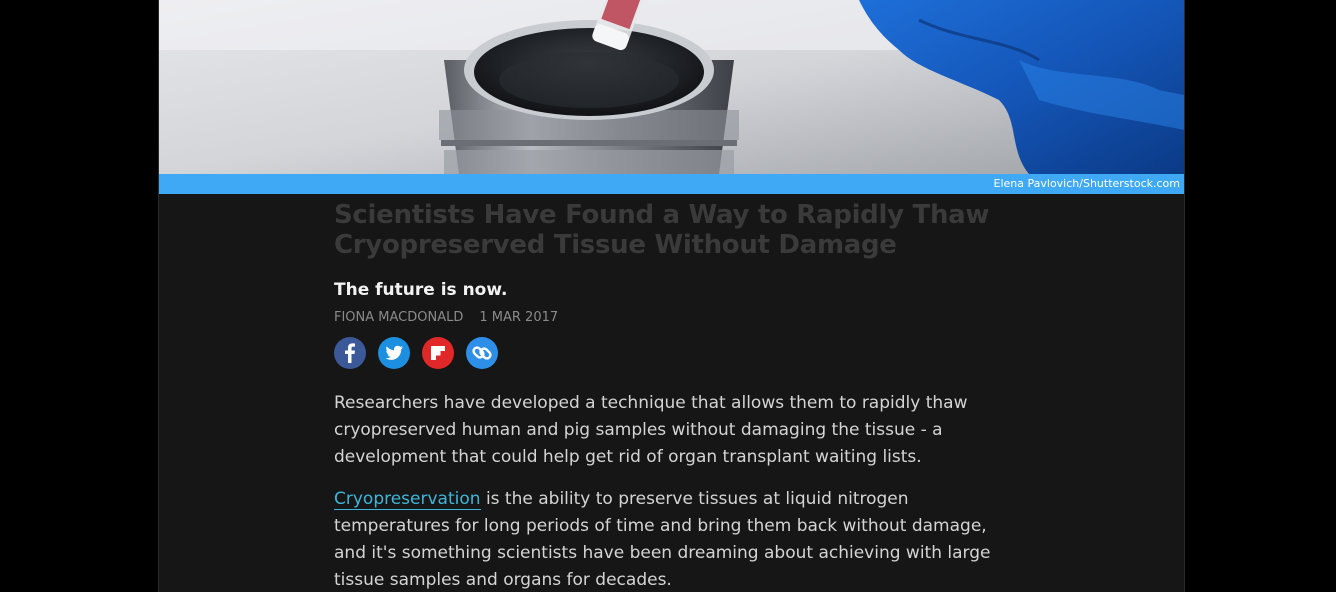 The width and height of the screenshot is (1336, 592). I want to click on flipboard-share-button, so click(438, 353).